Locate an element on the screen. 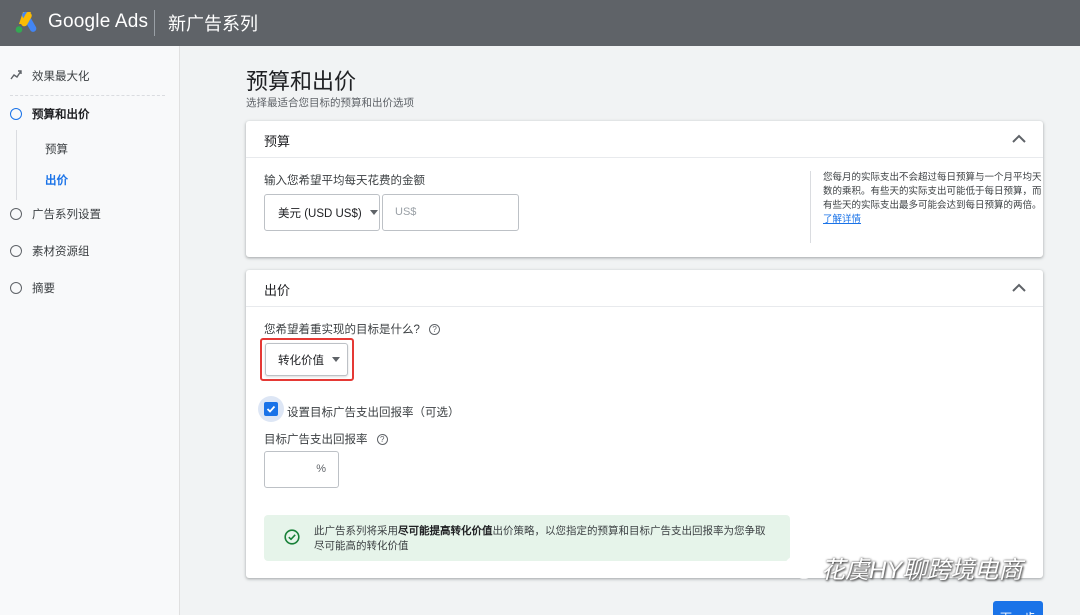  banner-prefix: 此广告系列将采用 is located at coordinates (356, 531).